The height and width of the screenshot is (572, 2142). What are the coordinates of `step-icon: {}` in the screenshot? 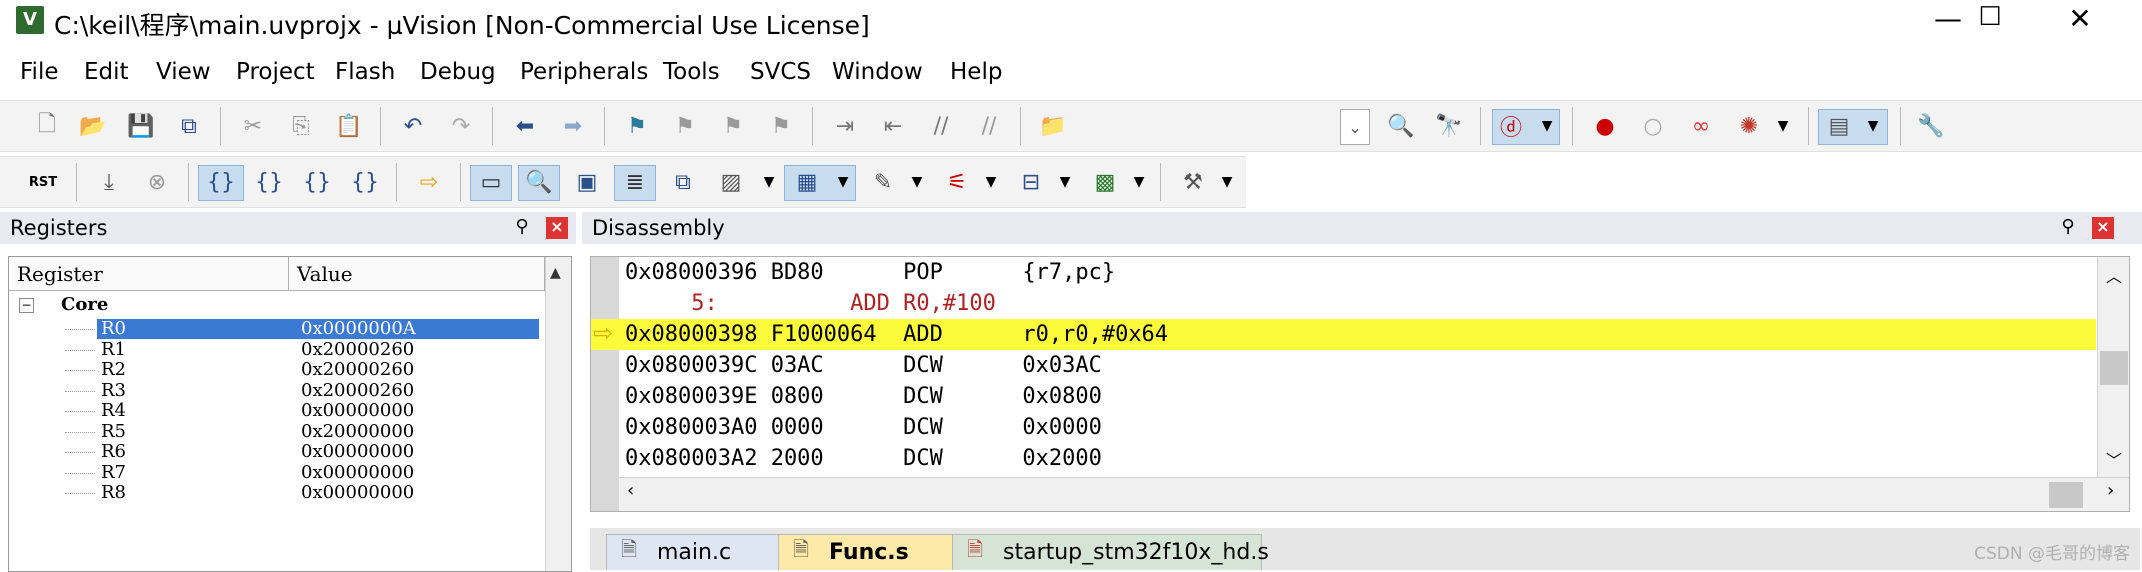 It's located at (221, 182).